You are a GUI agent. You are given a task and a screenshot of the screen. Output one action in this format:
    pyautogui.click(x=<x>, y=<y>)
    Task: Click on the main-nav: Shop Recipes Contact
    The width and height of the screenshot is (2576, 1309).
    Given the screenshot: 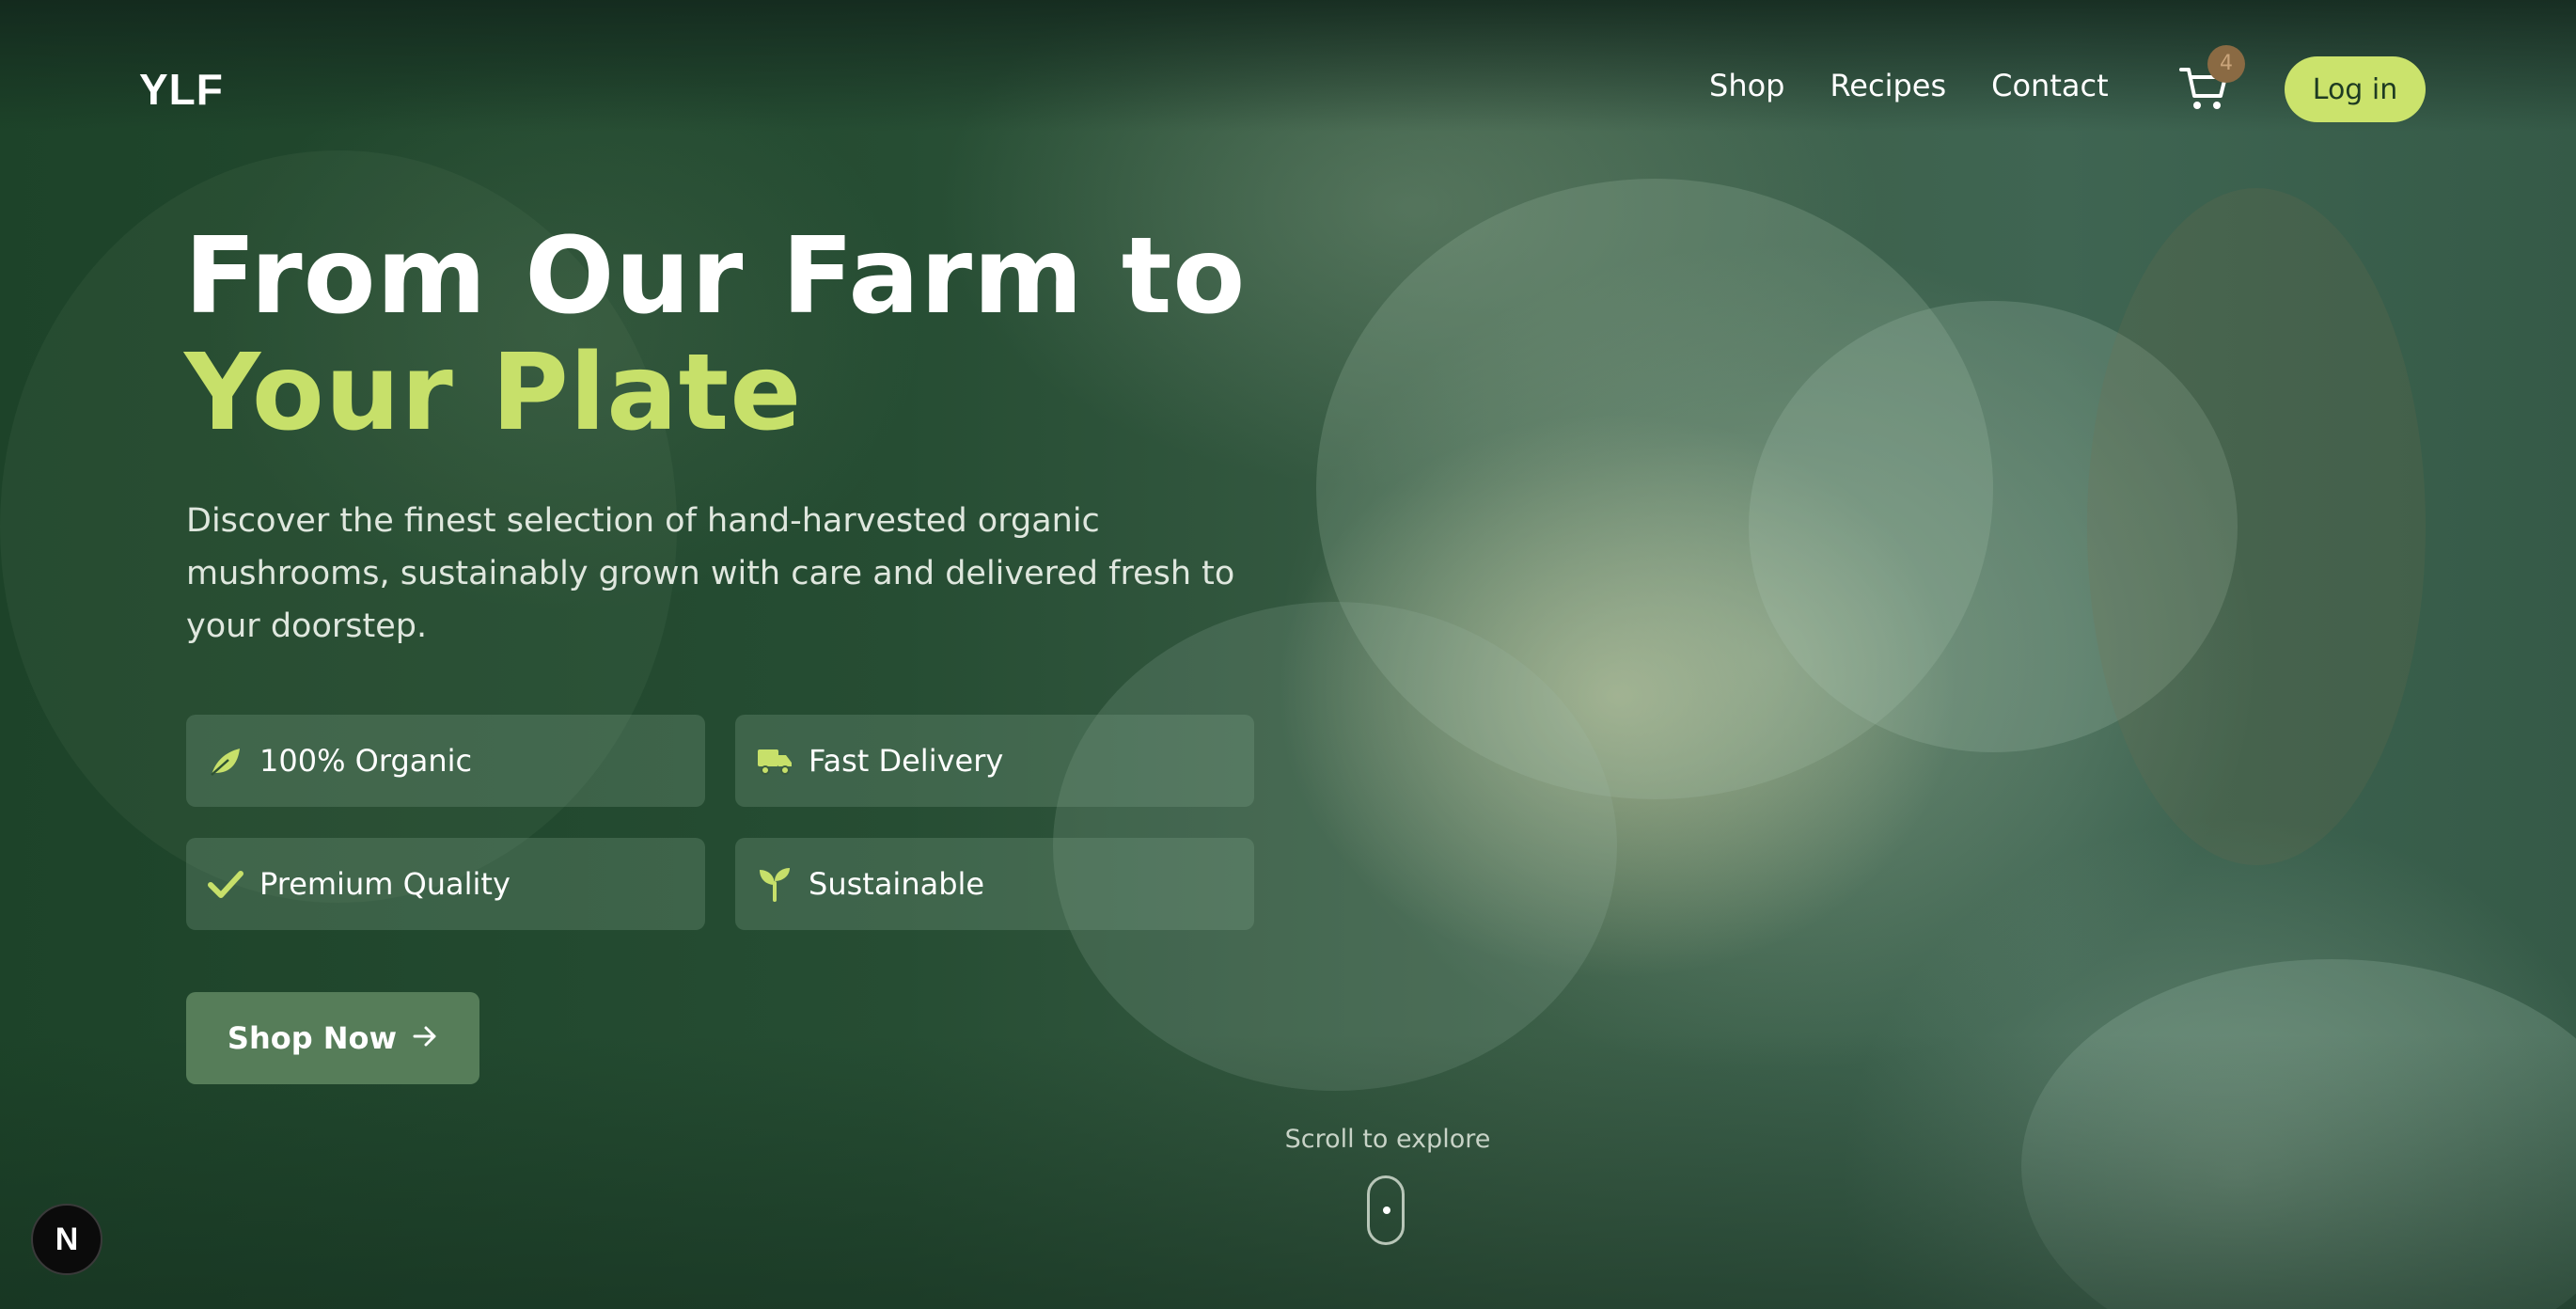 What is the action you would take?
    pyautogui.click(x=1909, y=85)
    